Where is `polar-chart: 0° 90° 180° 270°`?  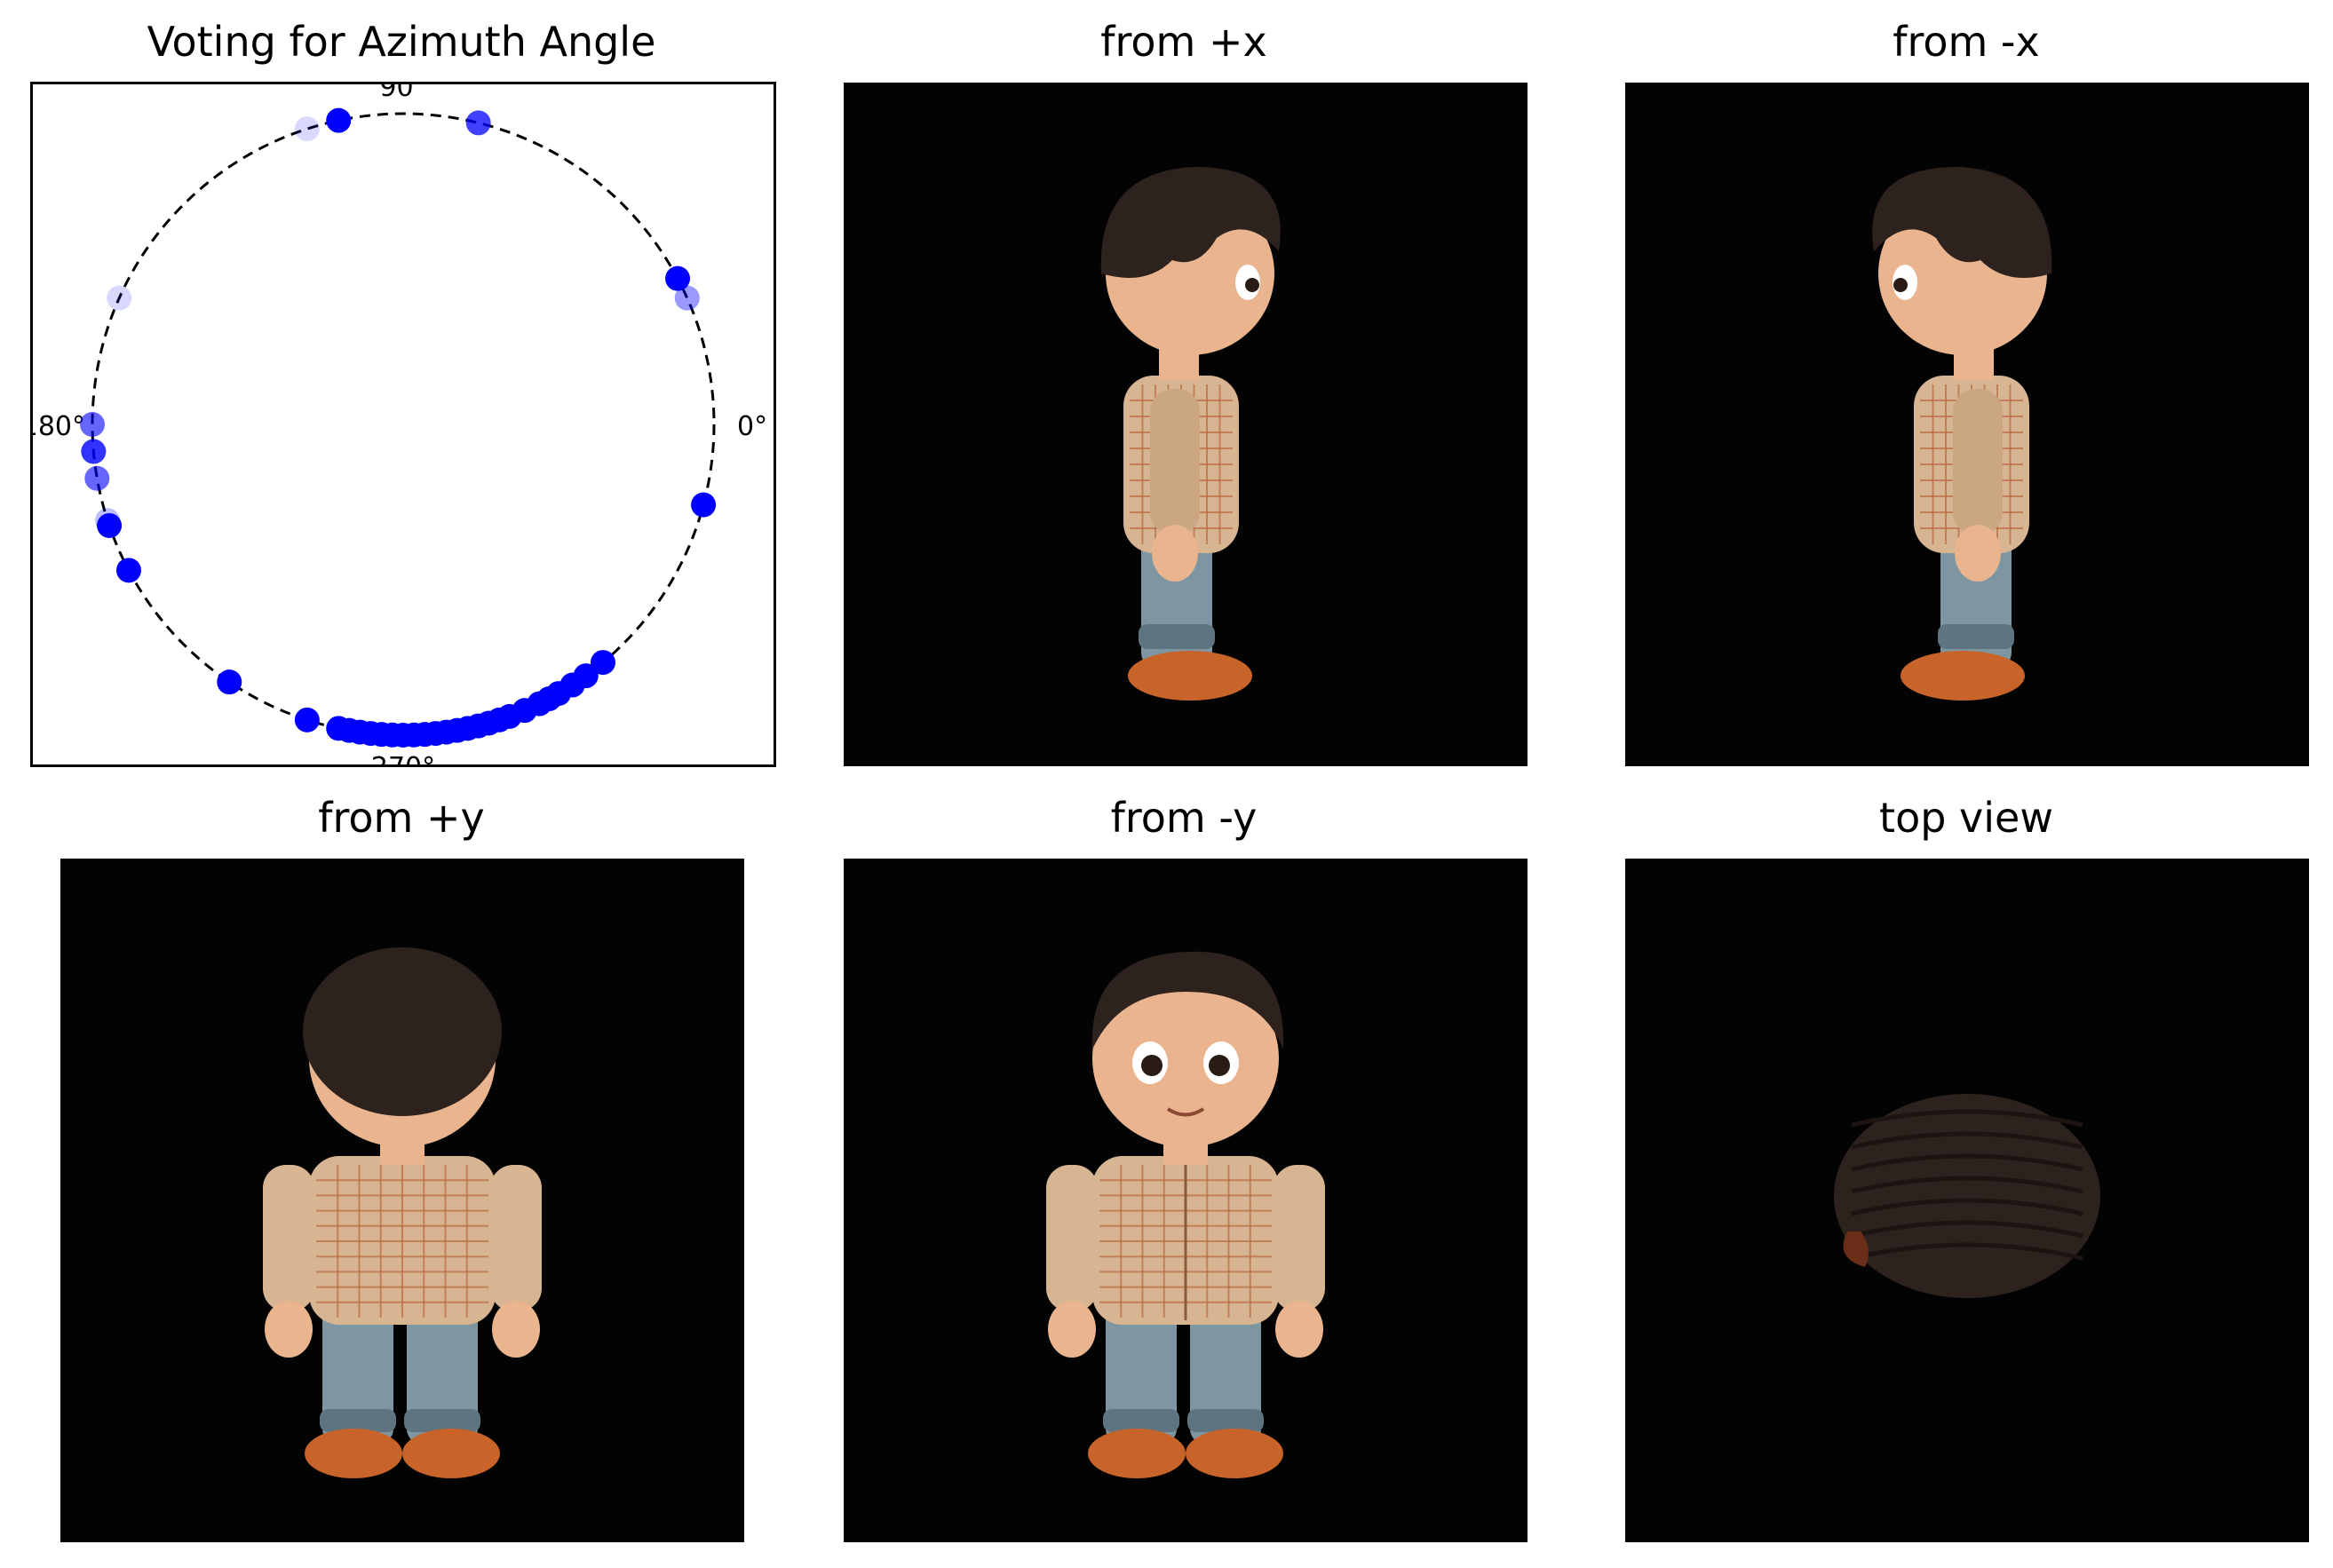
polar-chart: 0° 90° 180° 270° is located at coordinates (400, 424).